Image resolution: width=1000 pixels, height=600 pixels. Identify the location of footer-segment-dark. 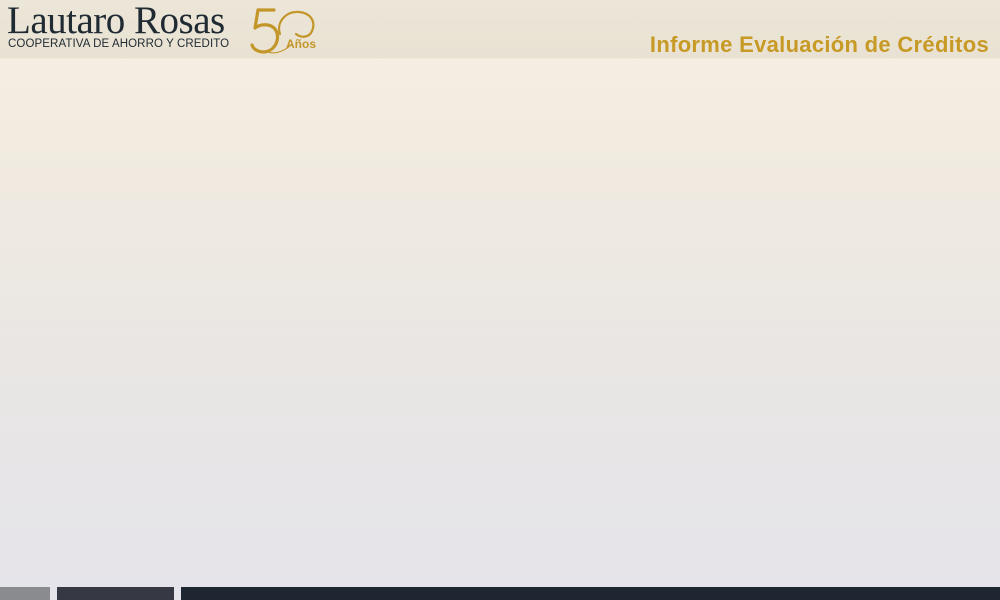
(590, 593).